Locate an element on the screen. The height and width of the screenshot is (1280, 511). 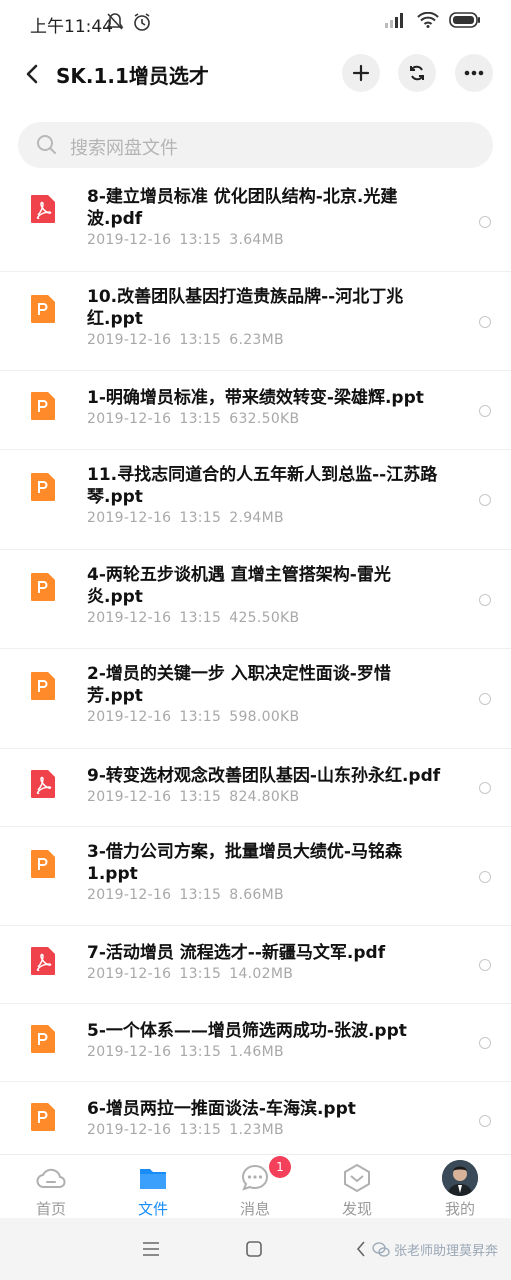
file-size: 3.64MB is located at coordinates (256, 240).